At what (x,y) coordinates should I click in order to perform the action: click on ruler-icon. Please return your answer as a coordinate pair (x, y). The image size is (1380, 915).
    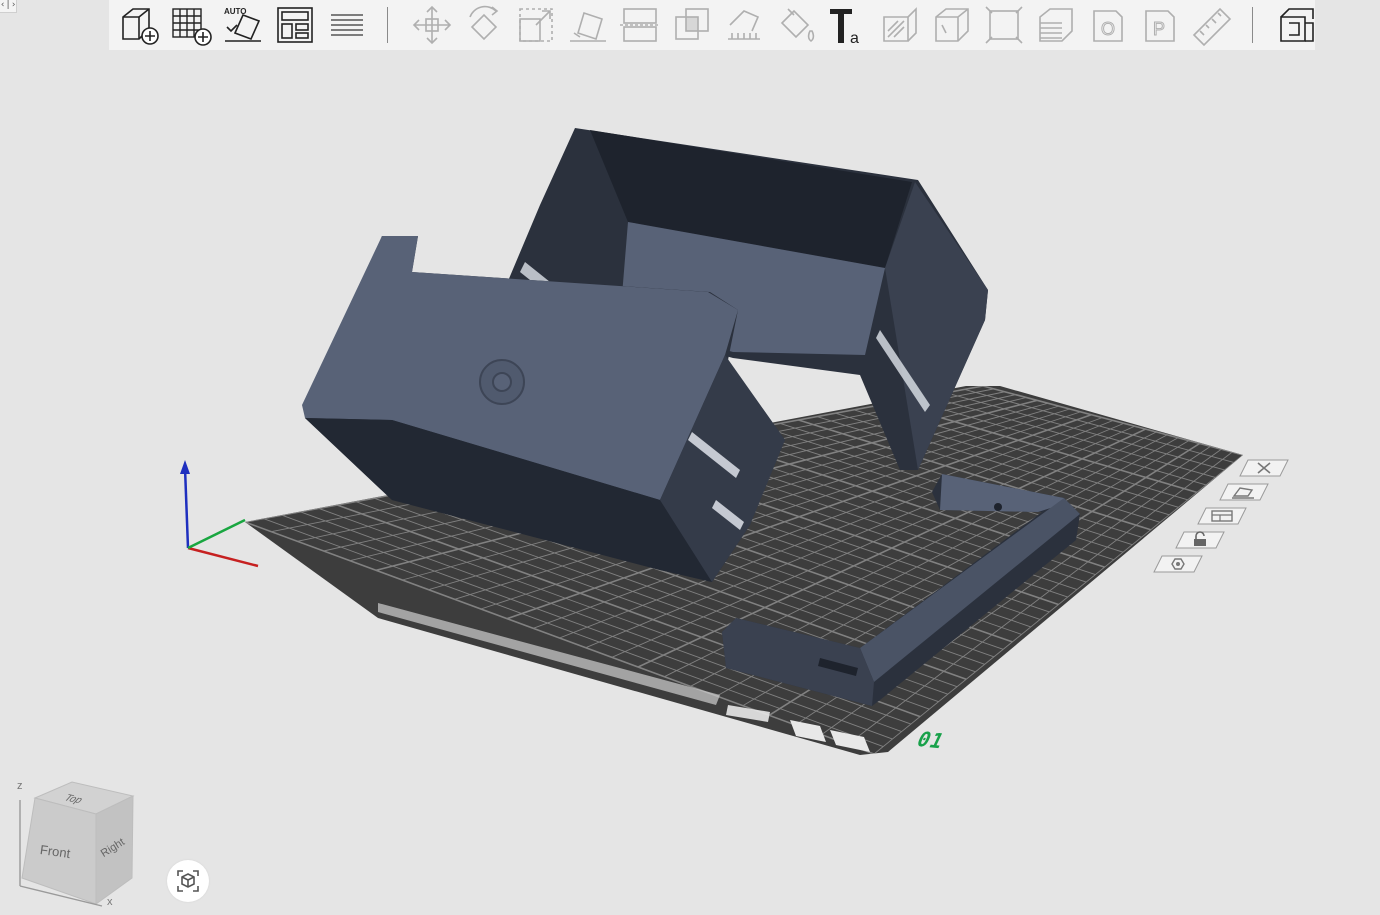
    Looking at the image, I should click on (1212, 27).